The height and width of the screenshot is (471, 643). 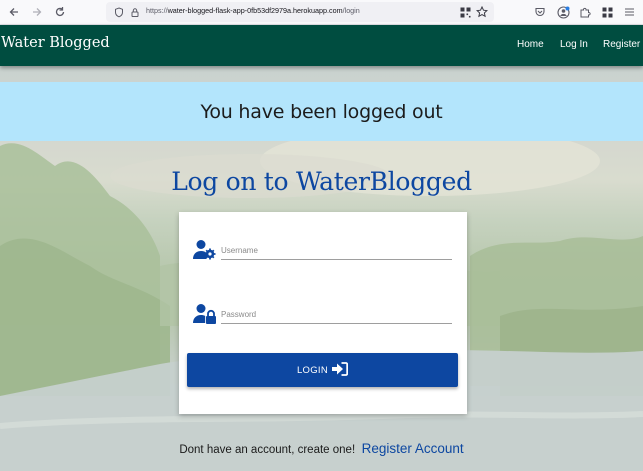 I want to click on password-input, so click(x=336, y=315).